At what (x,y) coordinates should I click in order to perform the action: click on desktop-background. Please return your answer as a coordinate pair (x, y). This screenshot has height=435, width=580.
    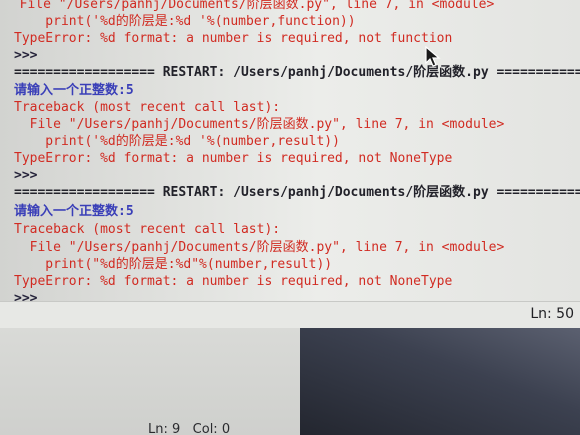
    Looking at the image, I should click on (440, 381).